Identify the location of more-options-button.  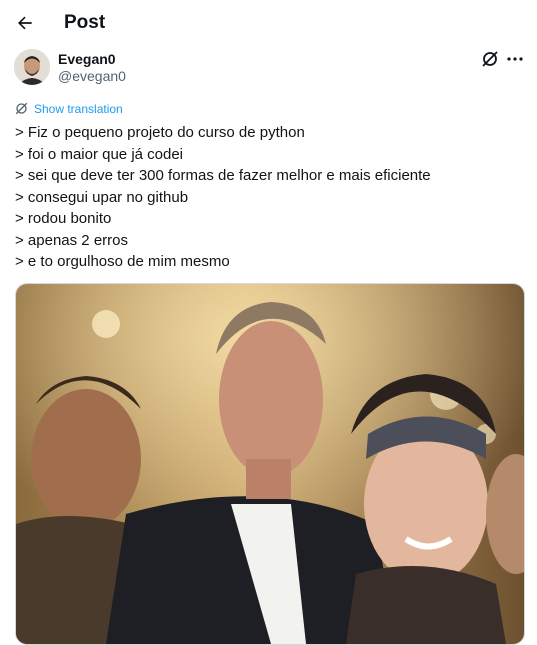
(515, 59).